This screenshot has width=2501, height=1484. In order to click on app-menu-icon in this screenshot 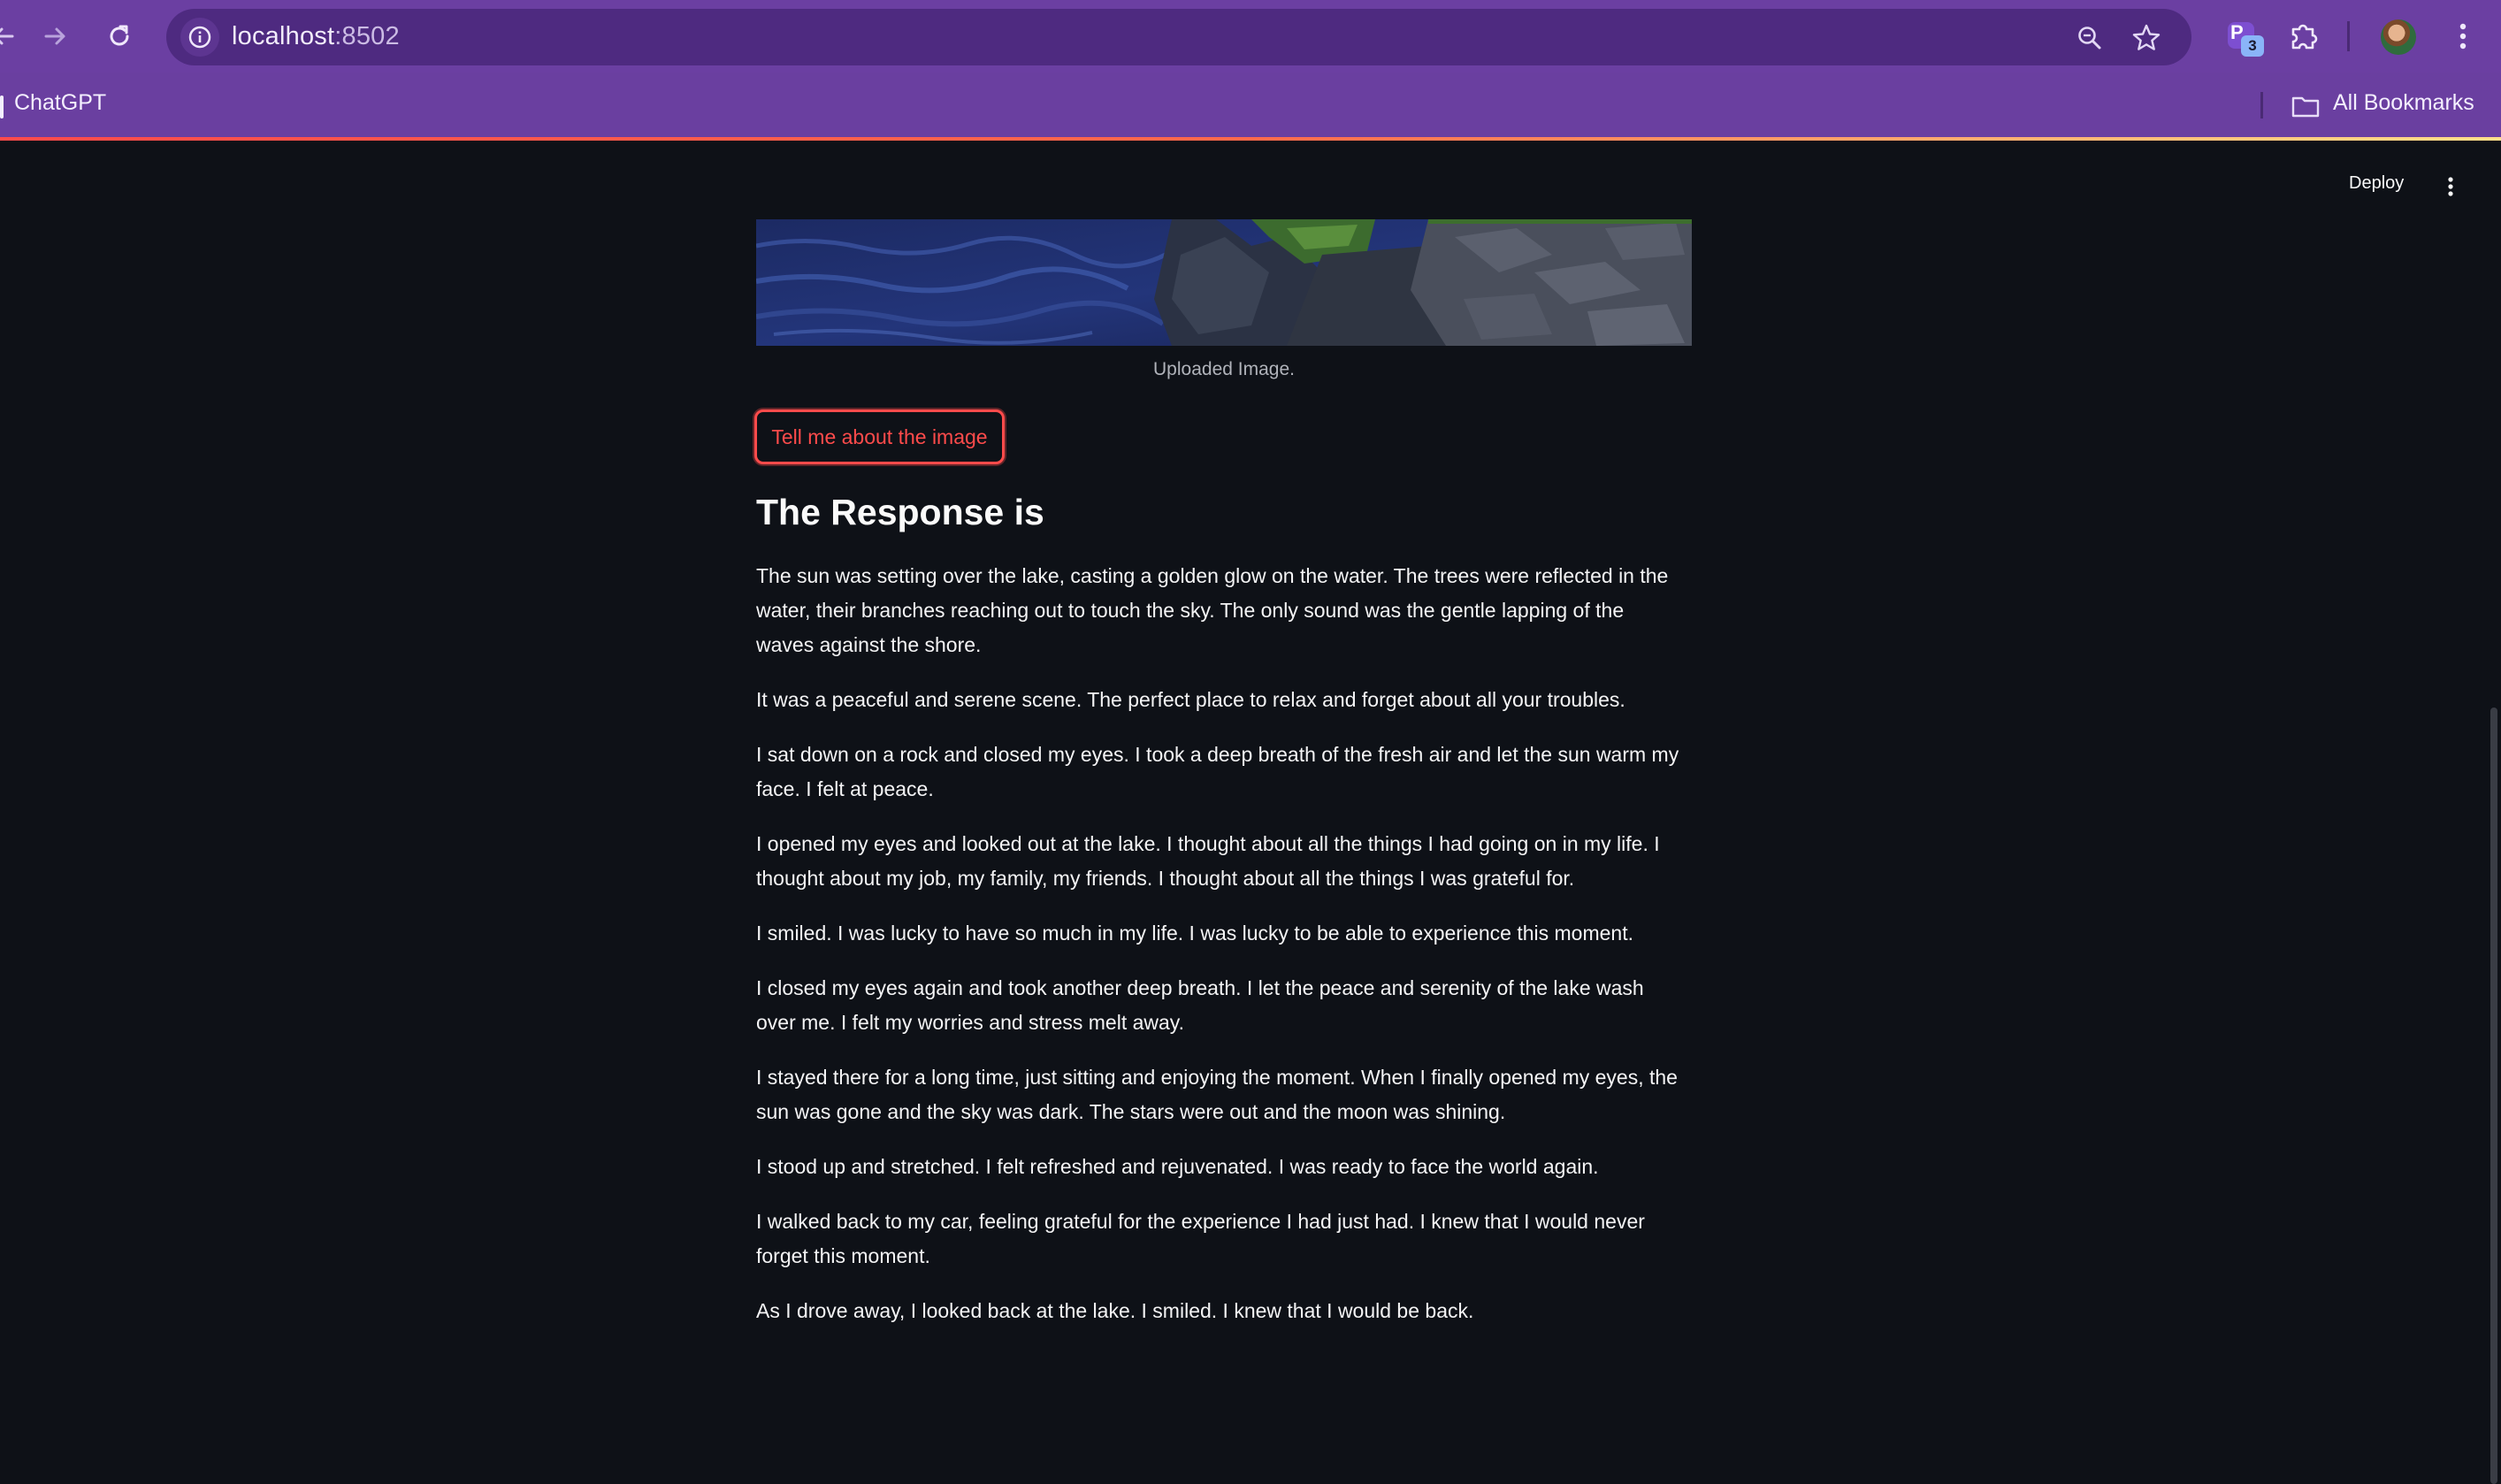, I will do `click(2450, 186)`.